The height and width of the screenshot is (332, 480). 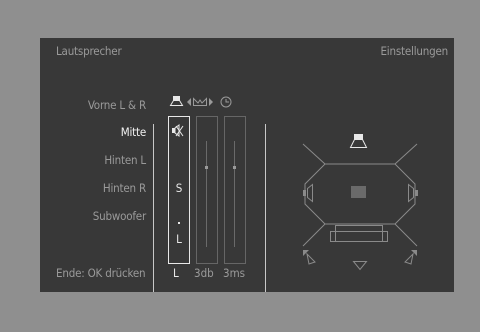 What do you see at coordinates (119, 216) in the screenshot?
I see `menu-item-subwoofer: Subwoofer` at bounding box center [119, 216].